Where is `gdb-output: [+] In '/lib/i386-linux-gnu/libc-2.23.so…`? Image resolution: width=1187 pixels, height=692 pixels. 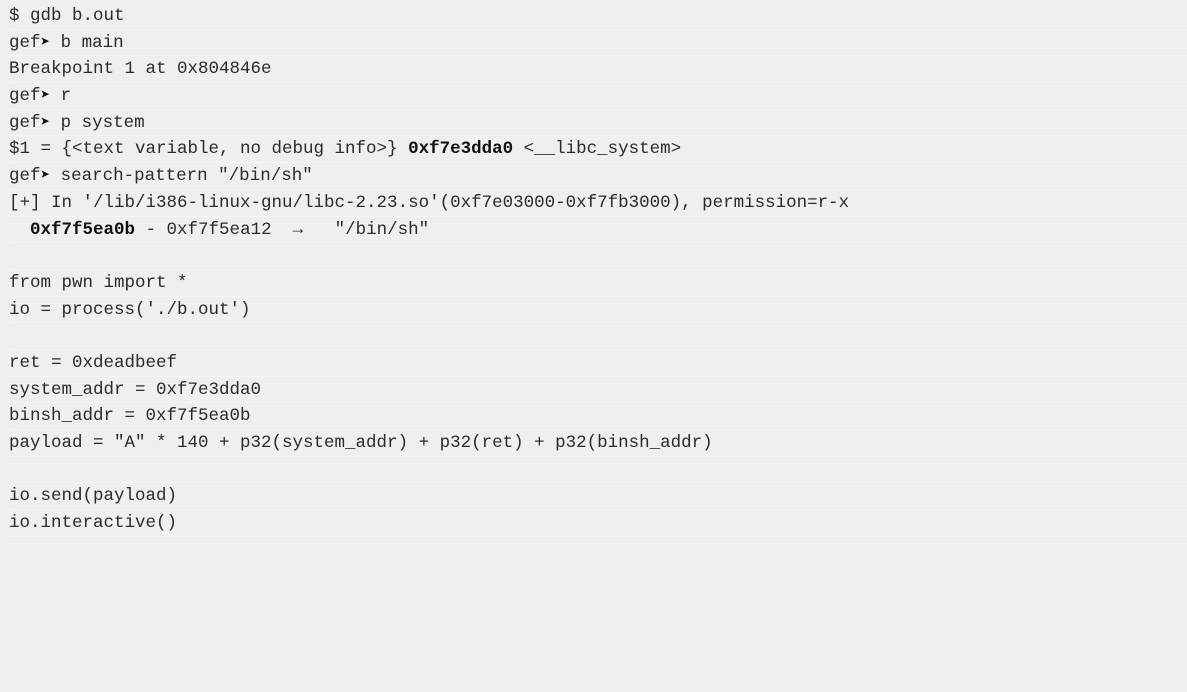
gdb-output: [+] In '/lib/i386-linux-gnu/libc-2.23.so… is located at coordinates (429, 202).